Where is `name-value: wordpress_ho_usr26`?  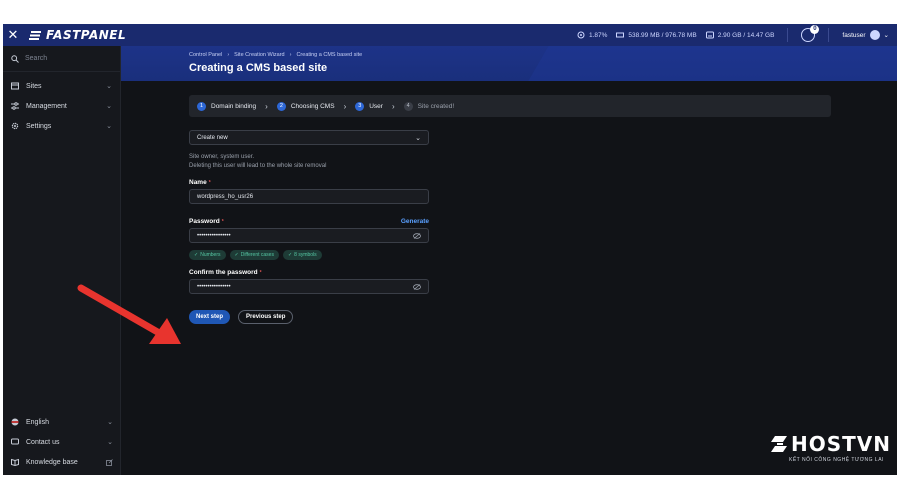 name-value: wordpress_ho_usr26 is located at coordinates (225, 196).